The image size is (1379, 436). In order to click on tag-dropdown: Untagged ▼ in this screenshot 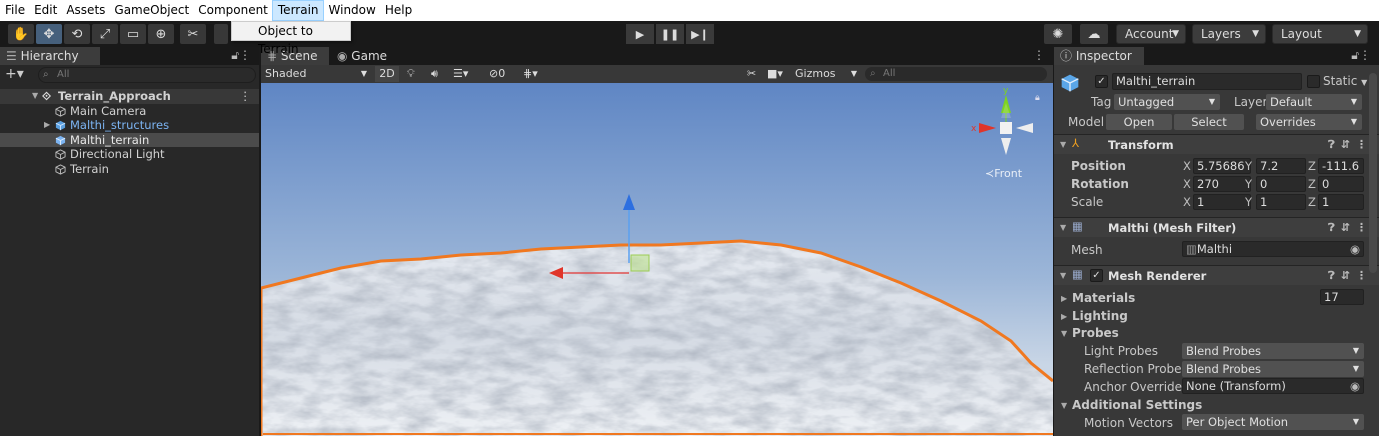, I will do `click(1167, 102)`.